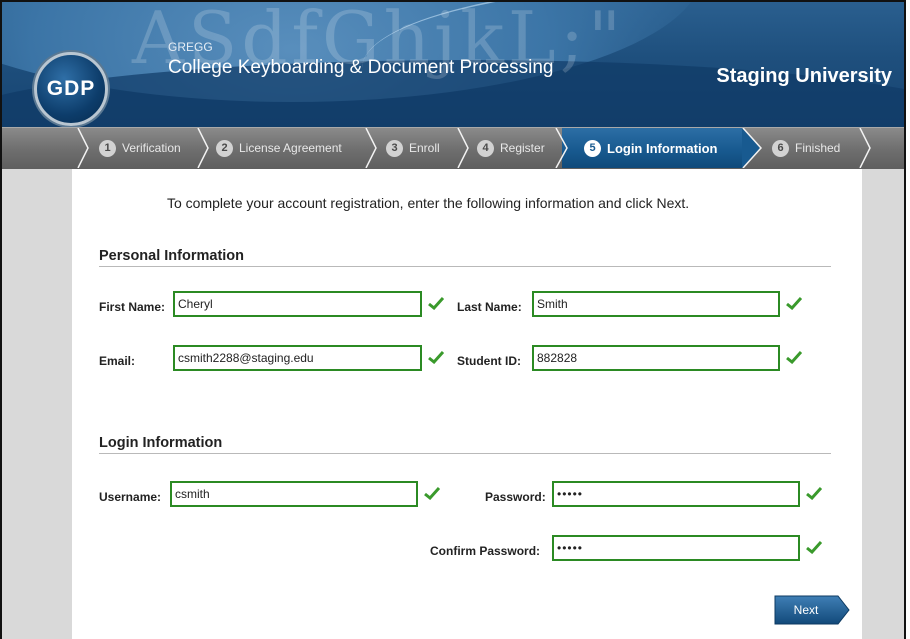  I want to click on brand-small-text: GREGG, so click(190, 47).